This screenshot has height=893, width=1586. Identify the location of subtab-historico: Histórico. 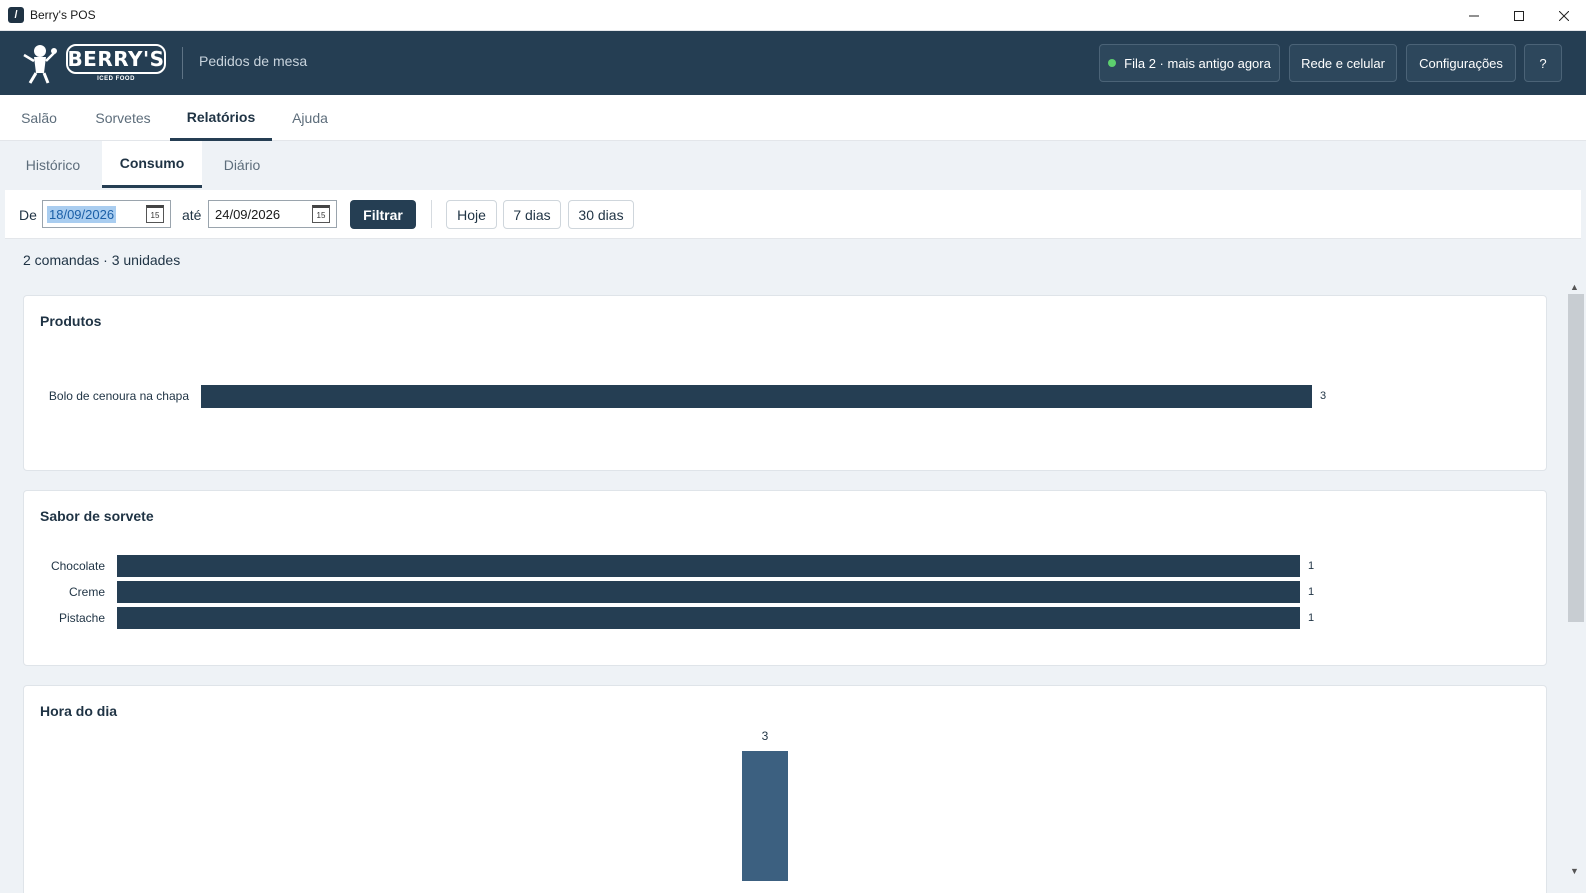
(53, 164).